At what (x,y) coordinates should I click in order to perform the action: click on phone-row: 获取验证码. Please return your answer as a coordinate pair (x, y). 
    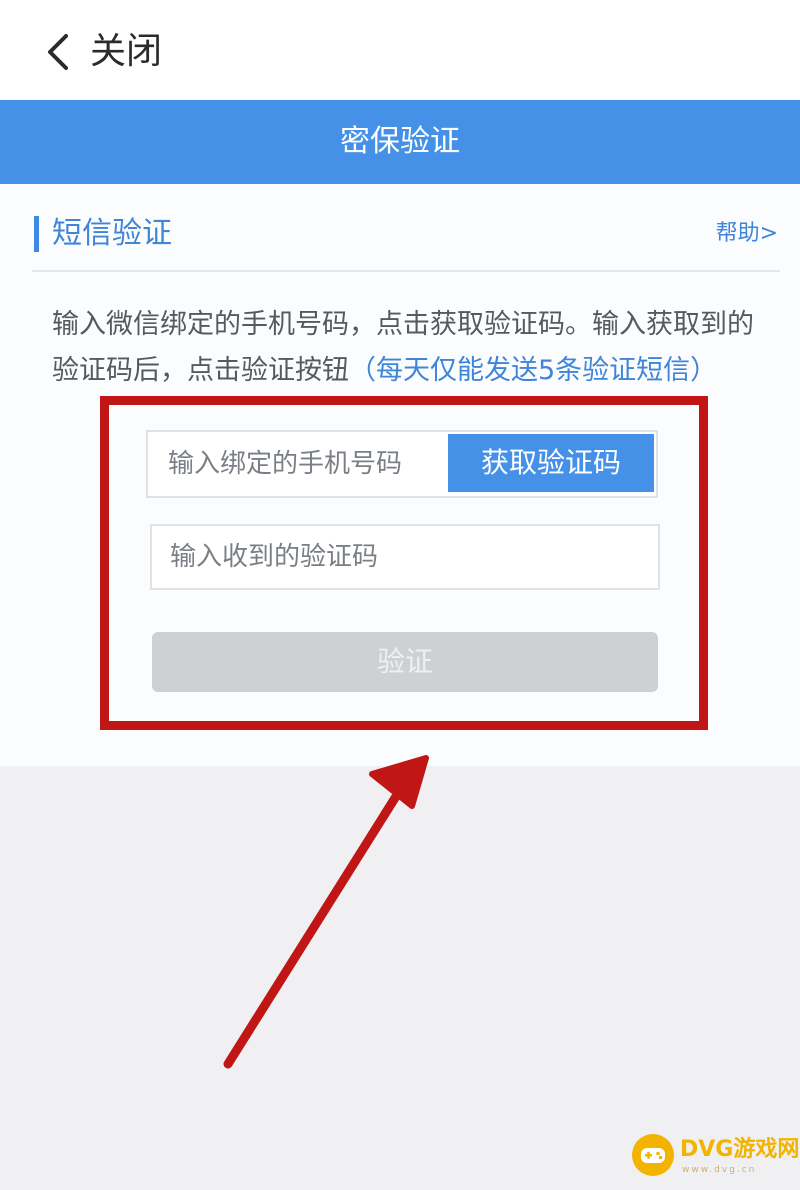
    Looking at the image, I should click on (402, 464).